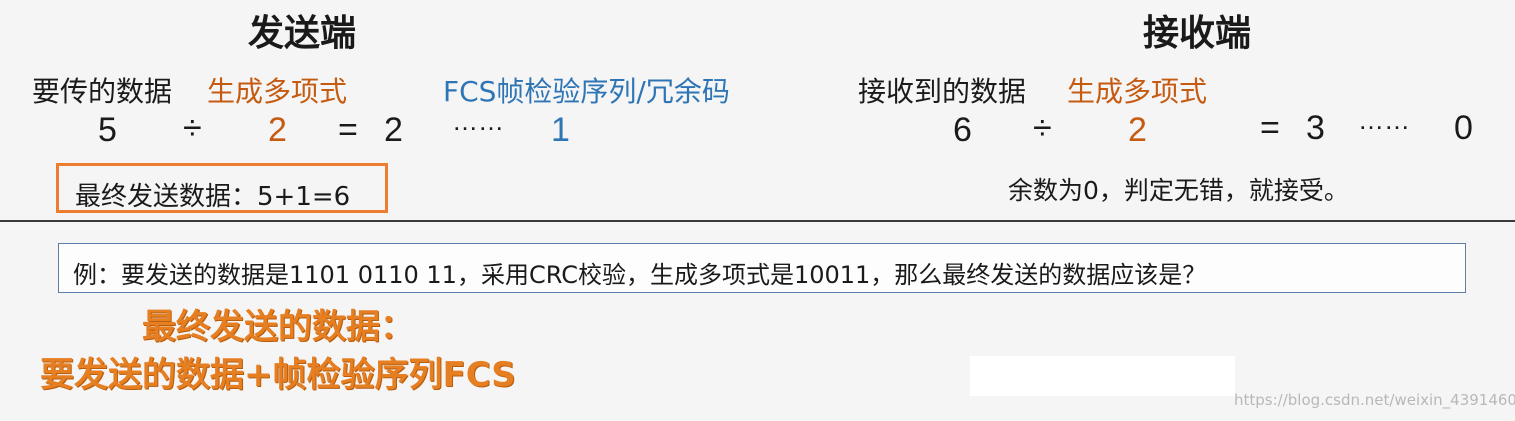 This screenshot has width=1515, height=421. Describe the element at coordinates (302, 33) in the screenshot. I see `sender-header: 发送端` at that location.